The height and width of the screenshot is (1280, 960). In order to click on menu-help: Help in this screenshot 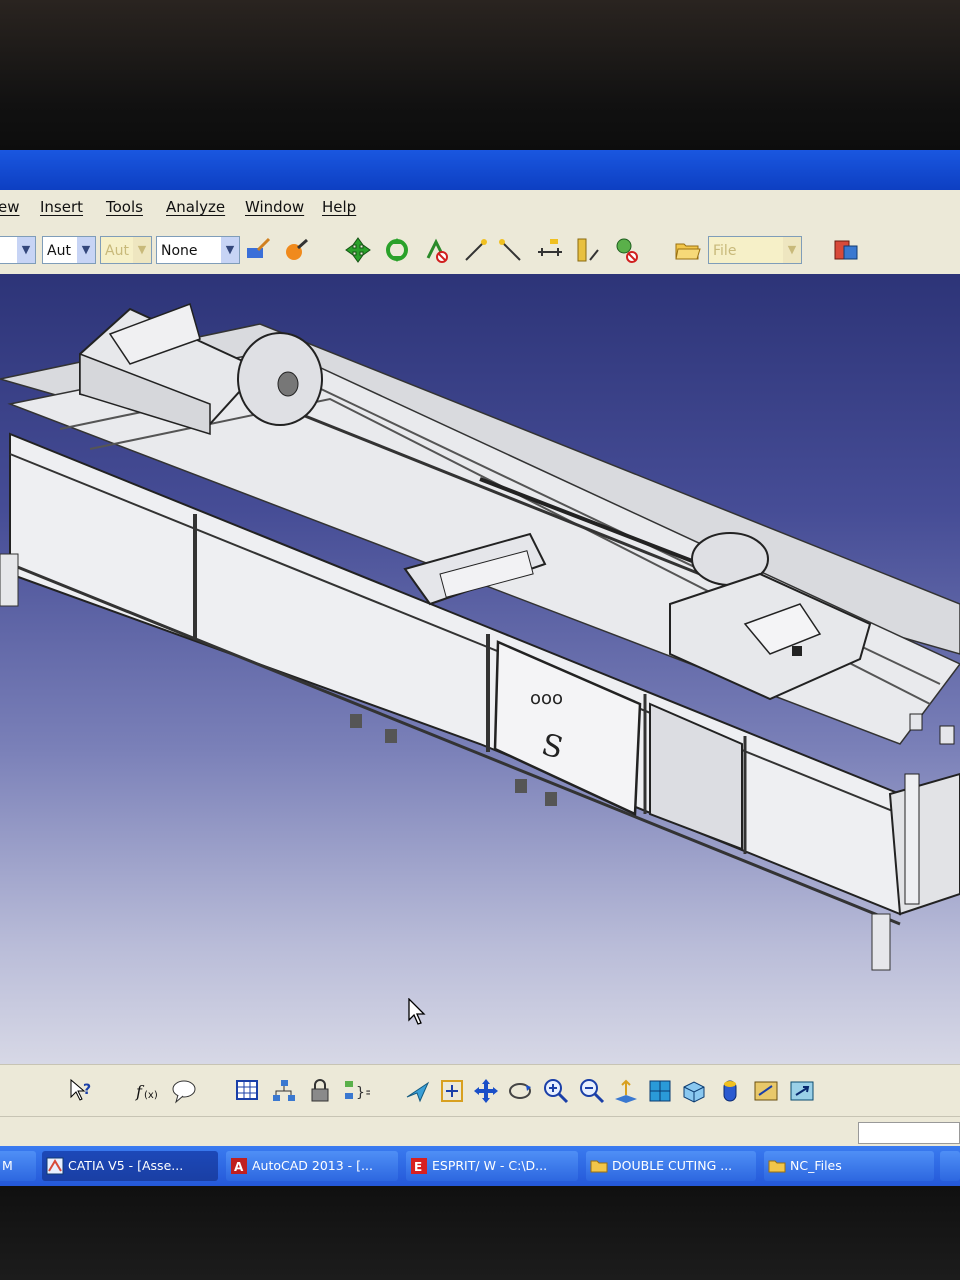, I will do `click(339, 207)`.